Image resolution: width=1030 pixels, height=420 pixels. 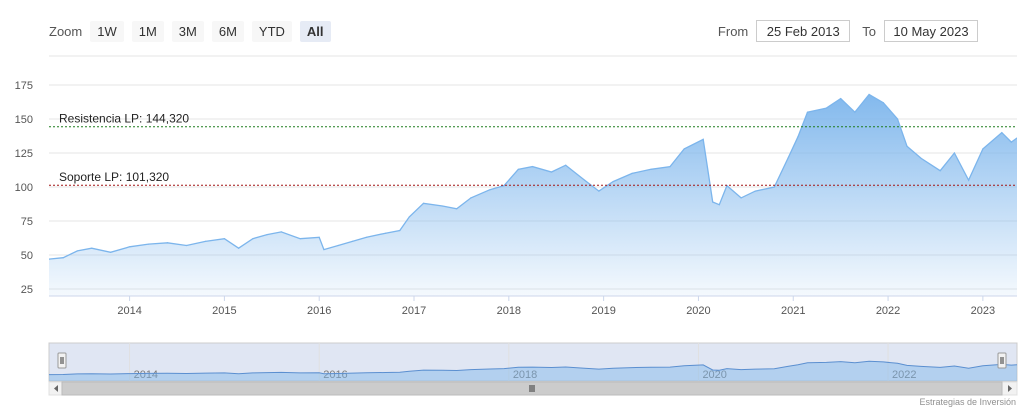 What do you see at coordinates (509, 311) in the screenshot?
I see `x-tick-label: 2018` at bounding box center [509, 311].